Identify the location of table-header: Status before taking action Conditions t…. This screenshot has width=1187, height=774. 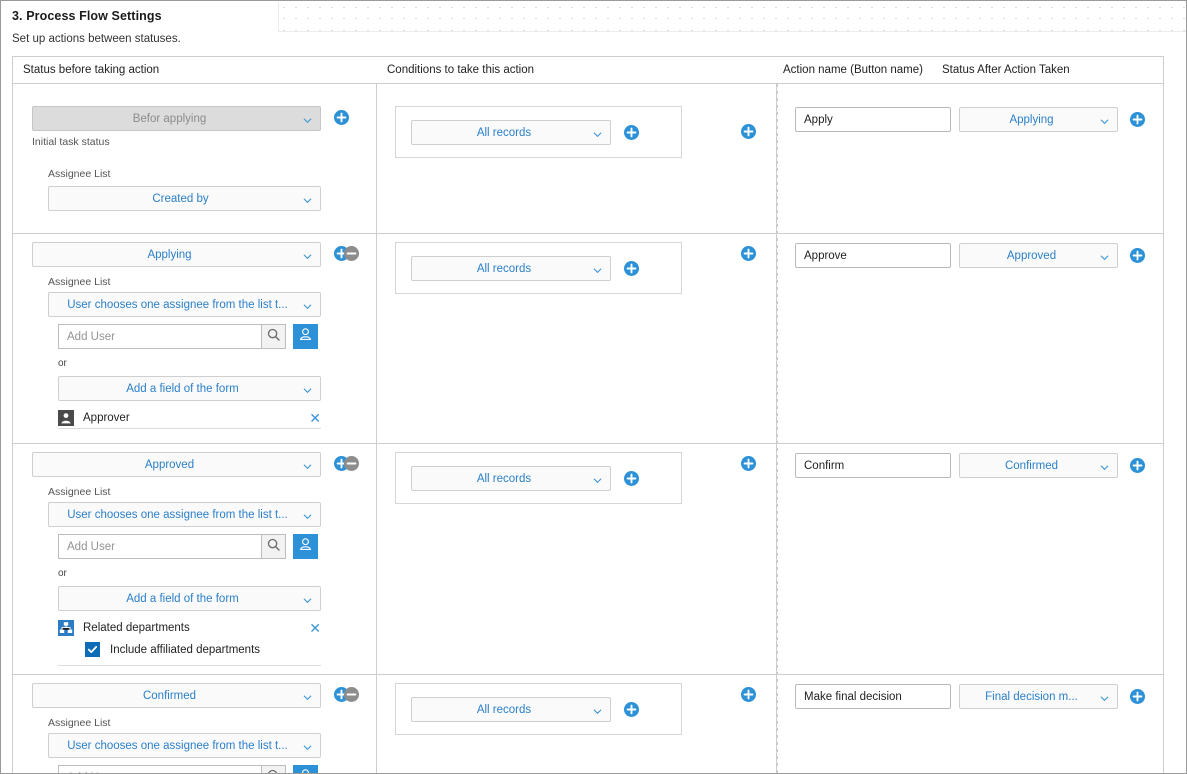
(588, 70).